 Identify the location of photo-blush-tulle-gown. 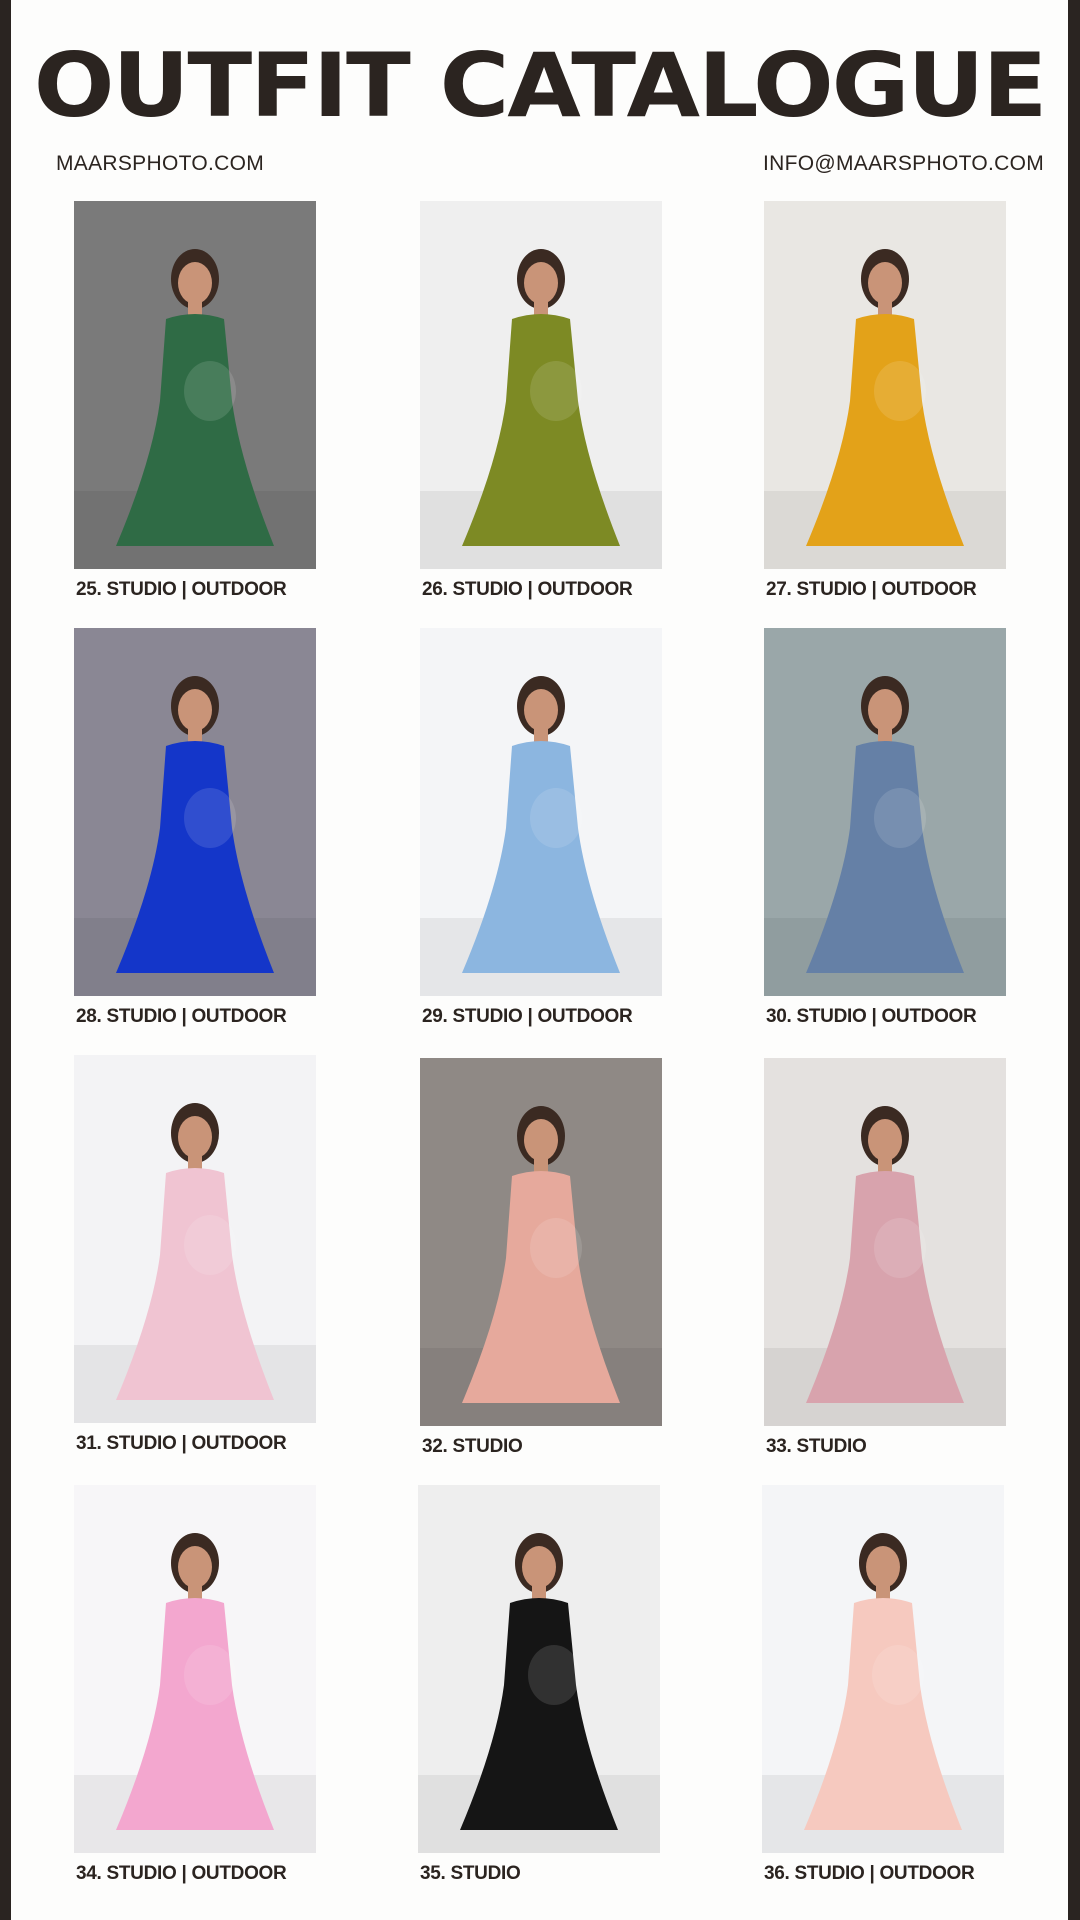
(883, 1669).